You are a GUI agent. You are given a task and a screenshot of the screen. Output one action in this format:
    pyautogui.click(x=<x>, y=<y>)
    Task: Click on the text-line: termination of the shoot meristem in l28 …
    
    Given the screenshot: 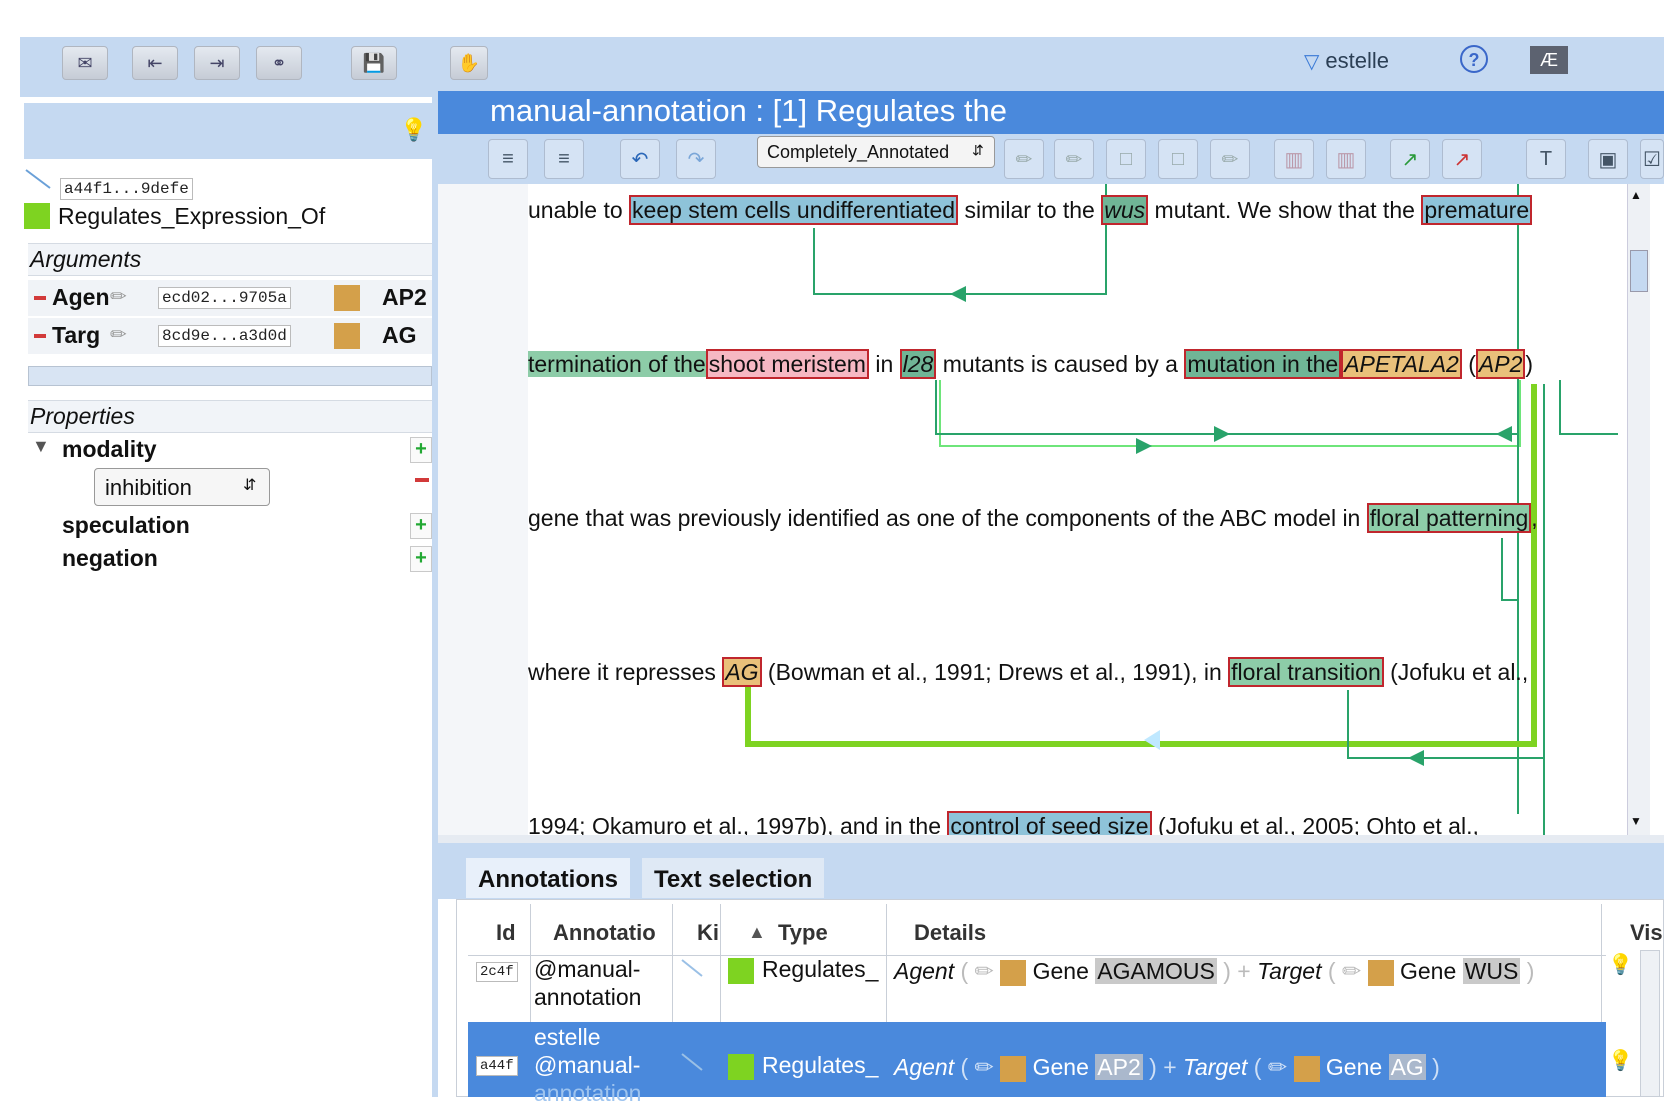 What is the action you would take?
    pyautogui.click(x=1030, y=364)
    